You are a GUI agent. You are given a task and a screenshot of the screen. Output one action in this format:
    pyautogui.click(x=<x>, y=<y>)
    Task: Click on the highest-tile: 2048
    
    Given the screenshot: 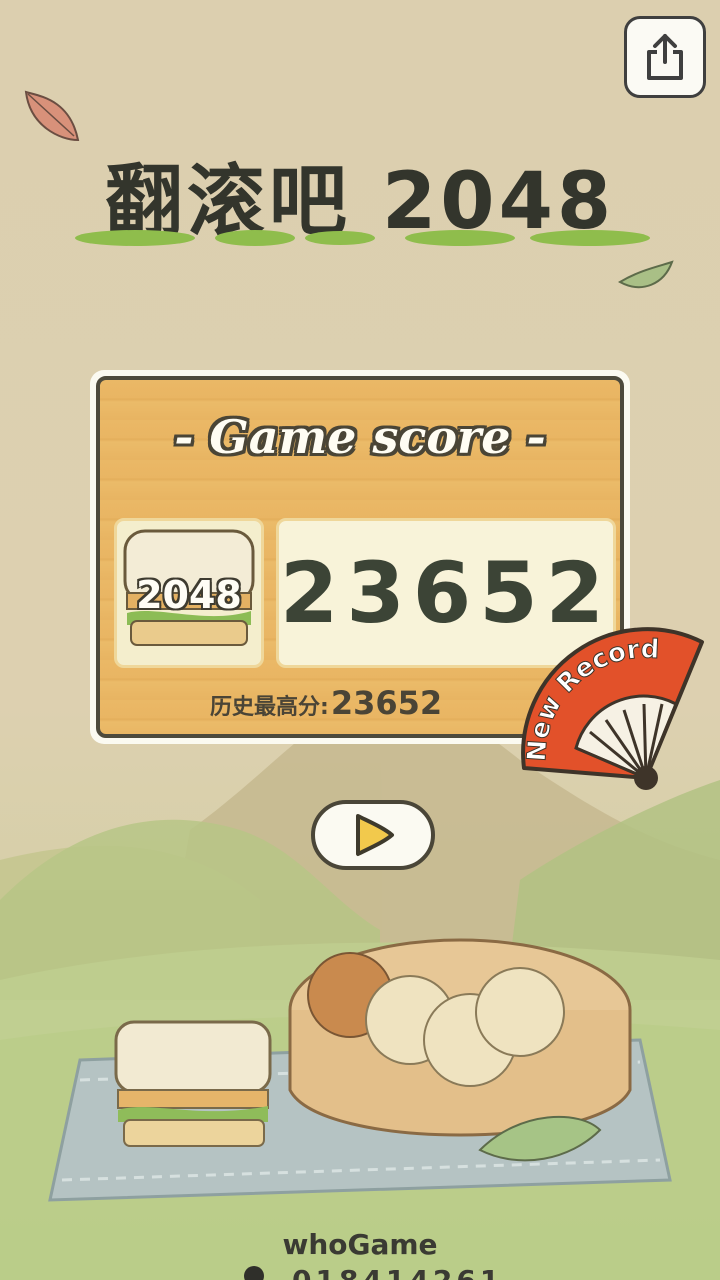 What is the action you would take?
    pyautogui.click(x=189, y=593)
    